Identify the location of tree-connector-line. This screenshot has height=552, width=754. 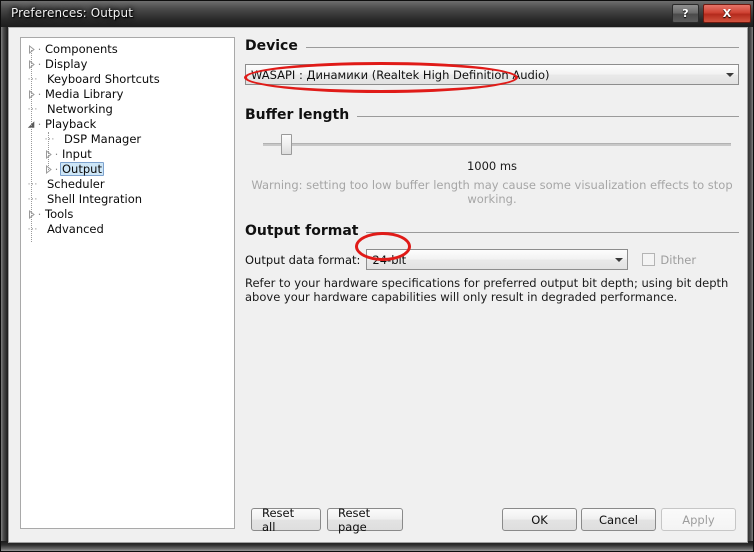
(32, 146).